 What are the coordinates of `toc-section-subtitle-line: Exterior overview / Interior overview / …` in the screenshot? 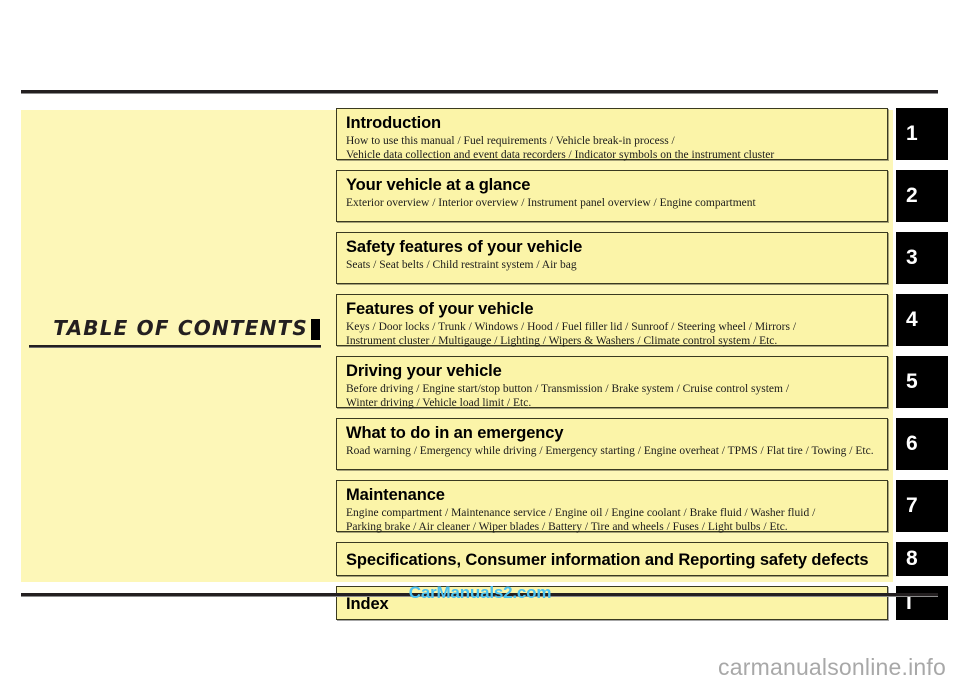 It's located at (551, 203).